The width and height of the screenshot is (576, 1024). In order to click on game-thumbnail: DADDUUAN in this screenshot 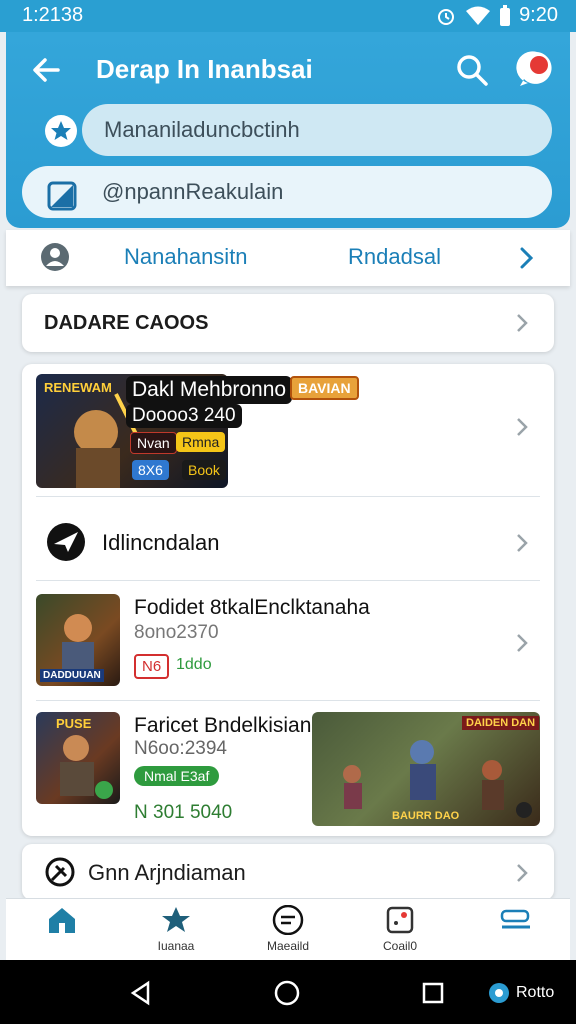, I will do `click(78, 640)`.